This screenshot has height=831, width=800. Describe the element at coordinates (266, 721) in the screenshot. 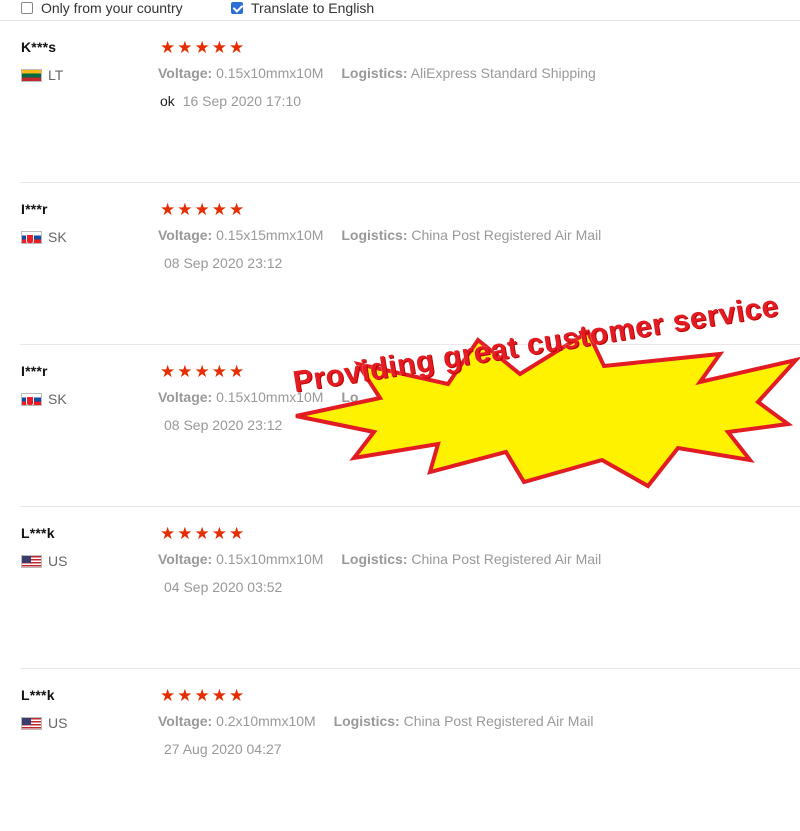

I see `voltage-value: 0.2x10mmx10M` at that location.